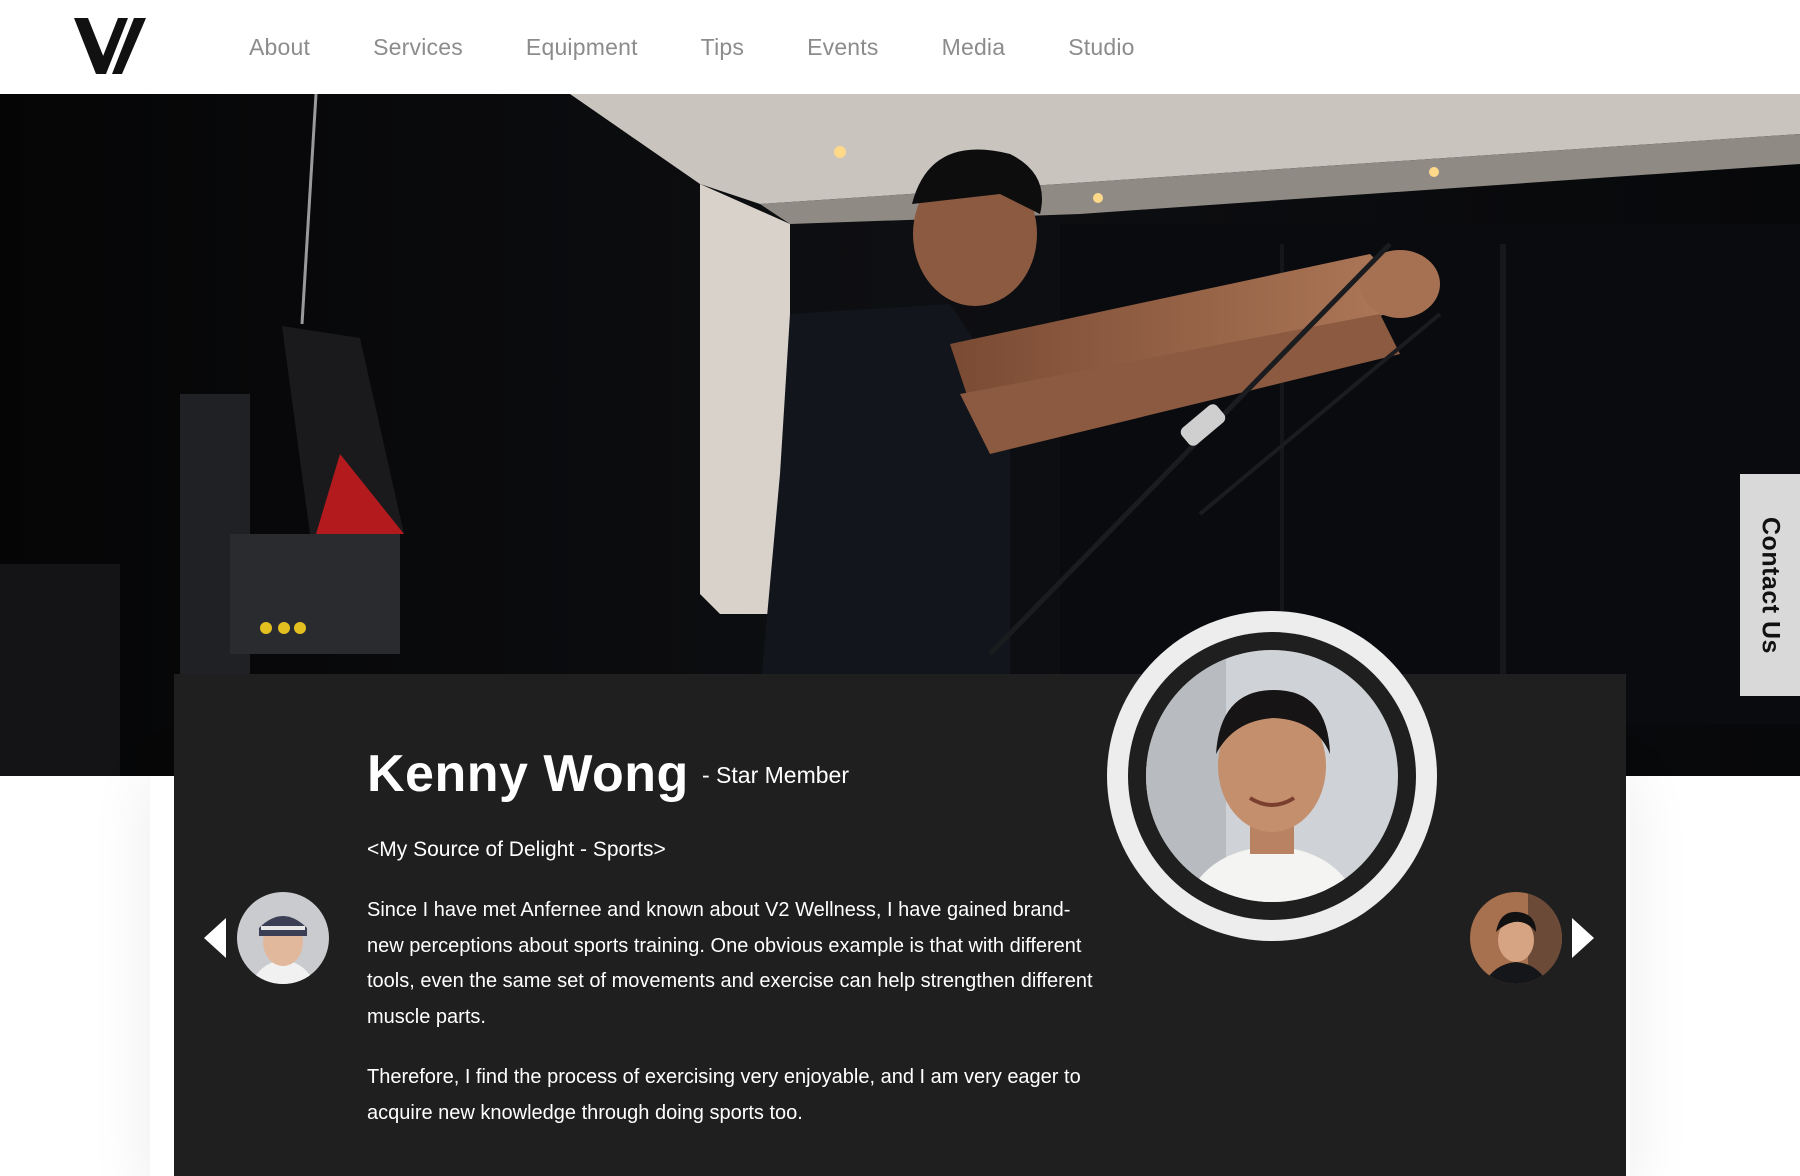 This screenshot has height=1176, width=1800. I want to click on contact-us-tab: Contact Us, so click(1770, 585).